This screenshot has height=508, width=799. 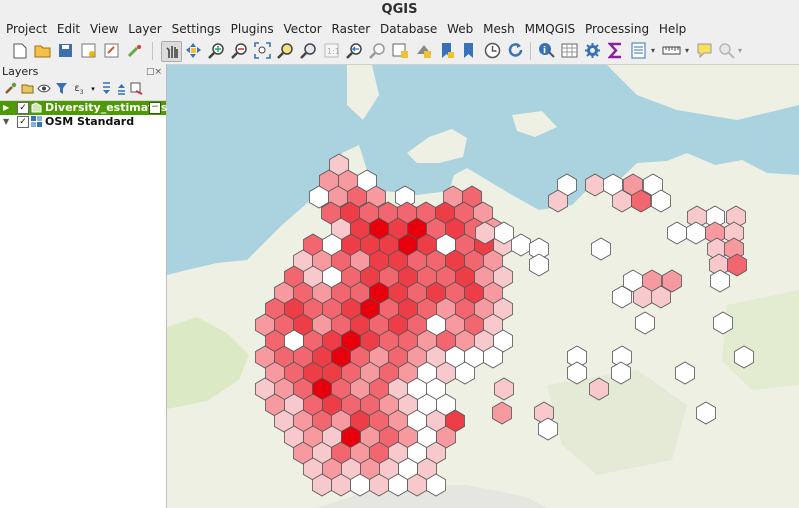 What do you see at coordinates (671, 50) in the screenshot?
I see `measure-line-icon` at bounding box center [671, 50].